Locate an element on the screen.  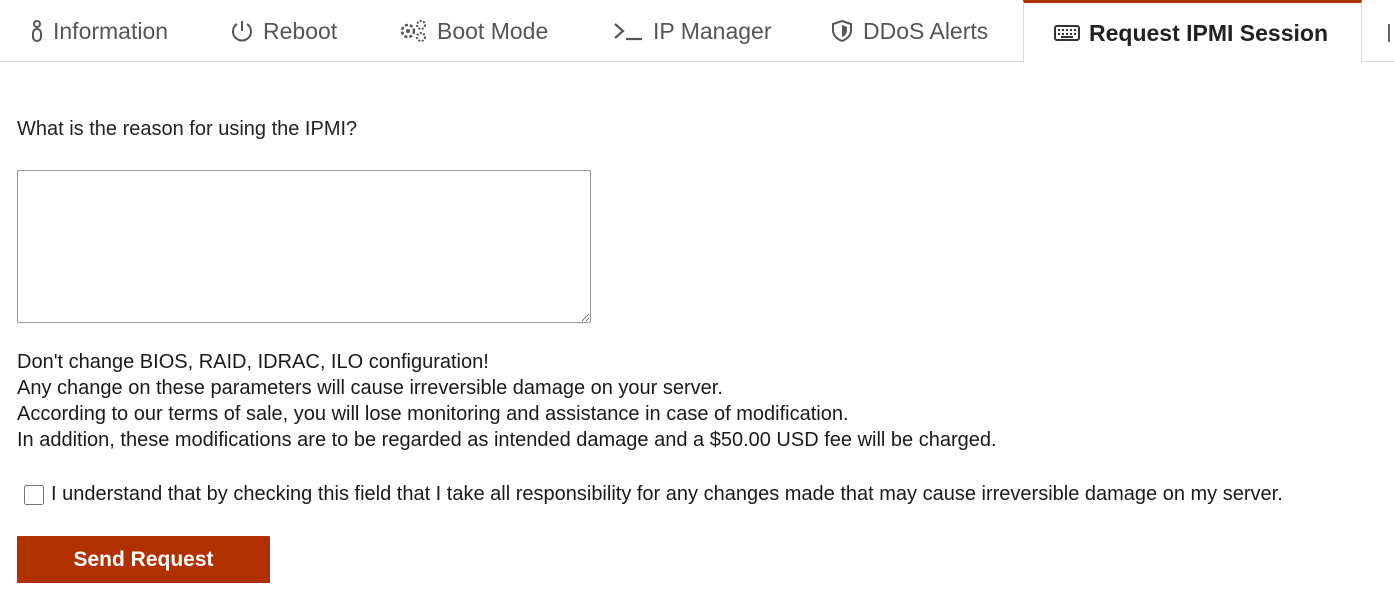
power-icon is located at coordinates (242, 31).